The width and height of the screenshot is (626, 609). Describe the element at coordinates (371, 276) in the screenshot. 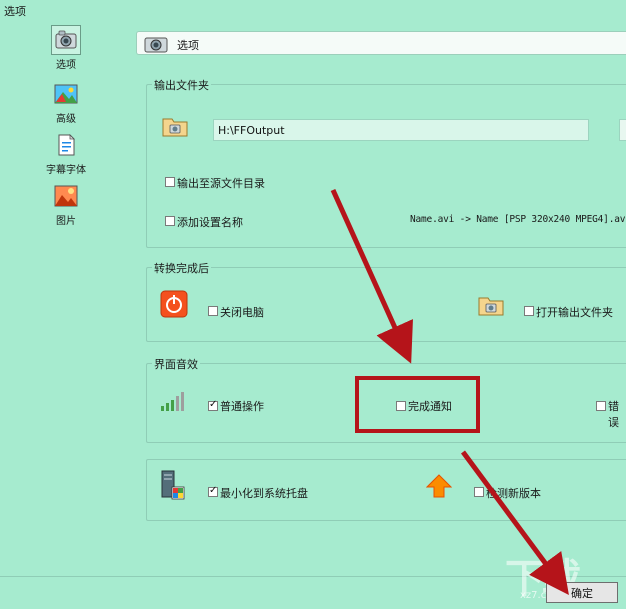

I see `annotation-arrow-upper` at that location.